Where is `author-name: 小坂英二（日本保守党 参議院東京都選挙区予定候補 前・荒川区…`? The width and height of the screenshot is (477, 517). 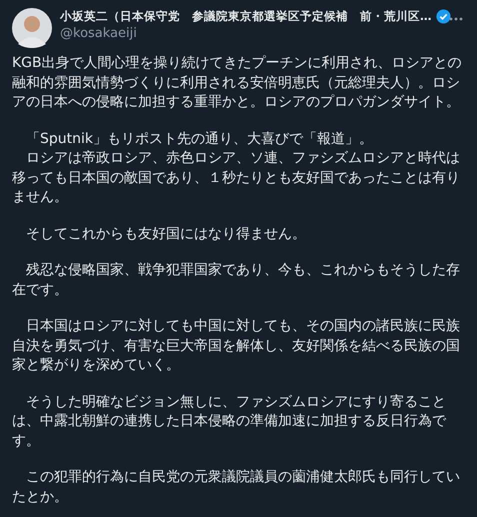
author-name: 小坂英二（日本保守党 参議院東京都選挙区予定候補 前・荒川区… is located at coordinates (246, 16).